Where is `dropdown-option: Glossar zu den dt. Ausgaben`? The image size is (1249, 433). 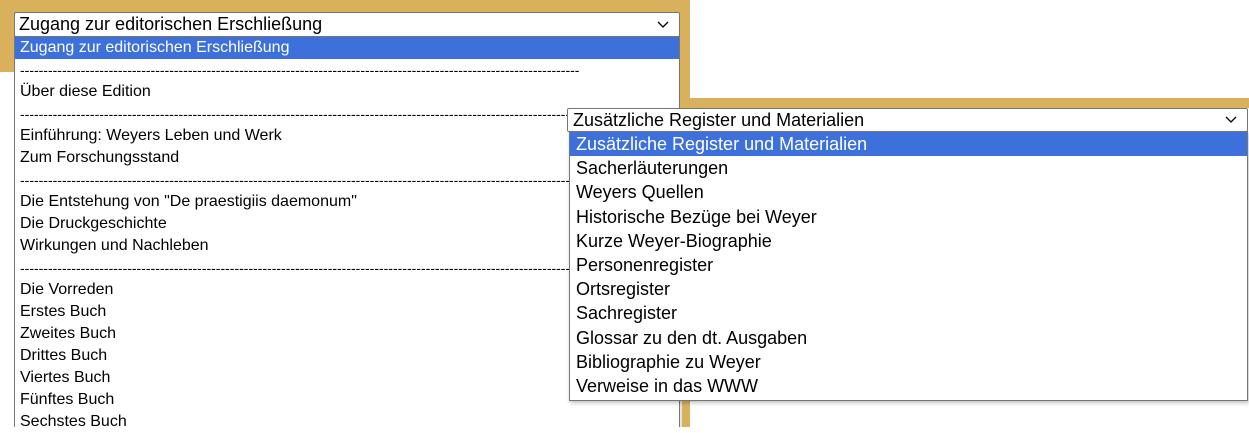
dropdown-option: Glossar zu den dt. Ausgaben is located at coordinates (908, 338).